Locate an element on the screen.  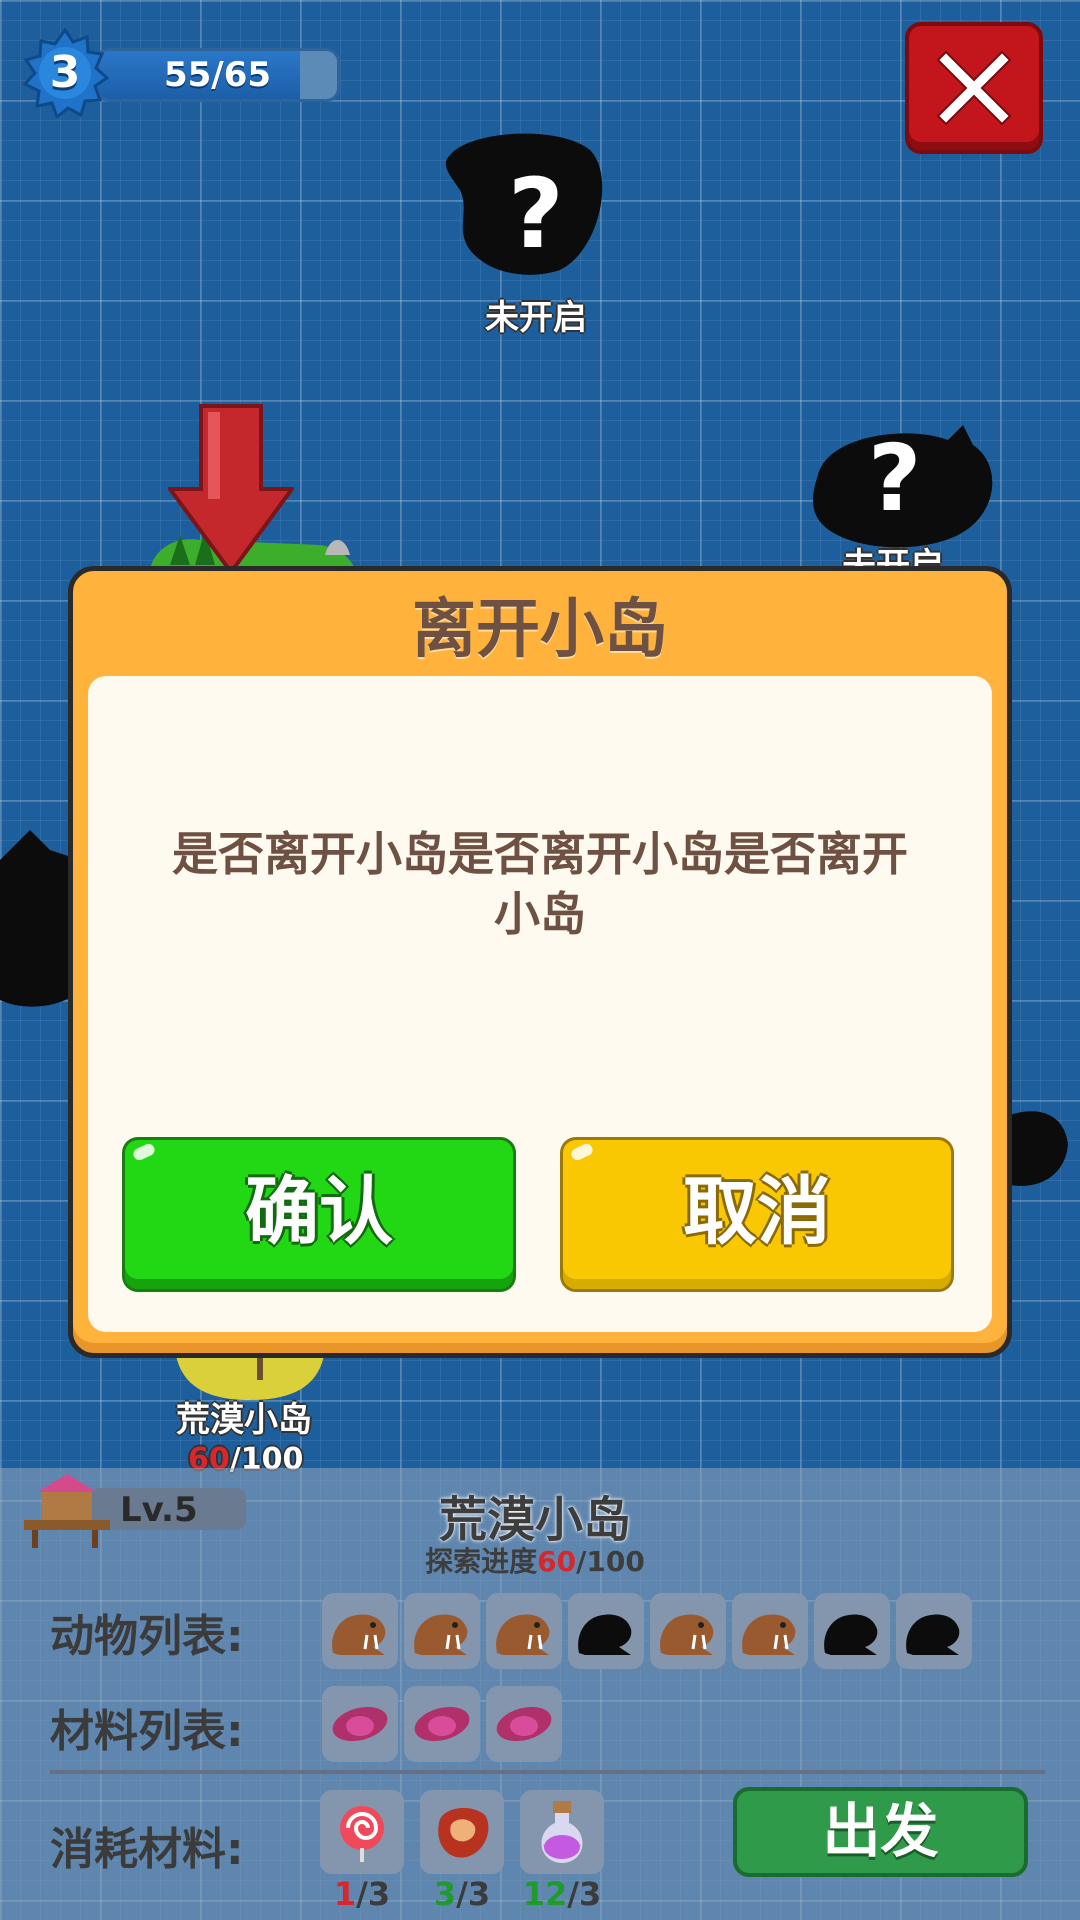
consumable-meat is located at coordinates (462, 1832).